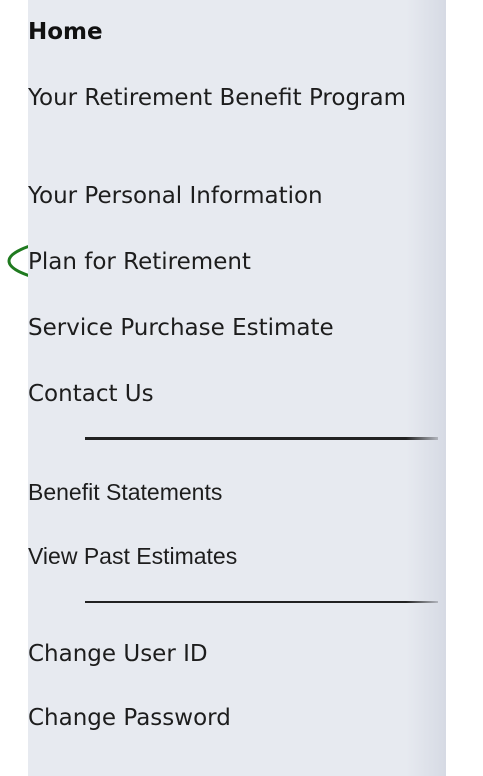 This screenshot has height=776, width=483. What do you see at coordinates (233, 718) in the screenshot?
I see `nav-item-change-password: Change Password` at bounding box center [233, 718].